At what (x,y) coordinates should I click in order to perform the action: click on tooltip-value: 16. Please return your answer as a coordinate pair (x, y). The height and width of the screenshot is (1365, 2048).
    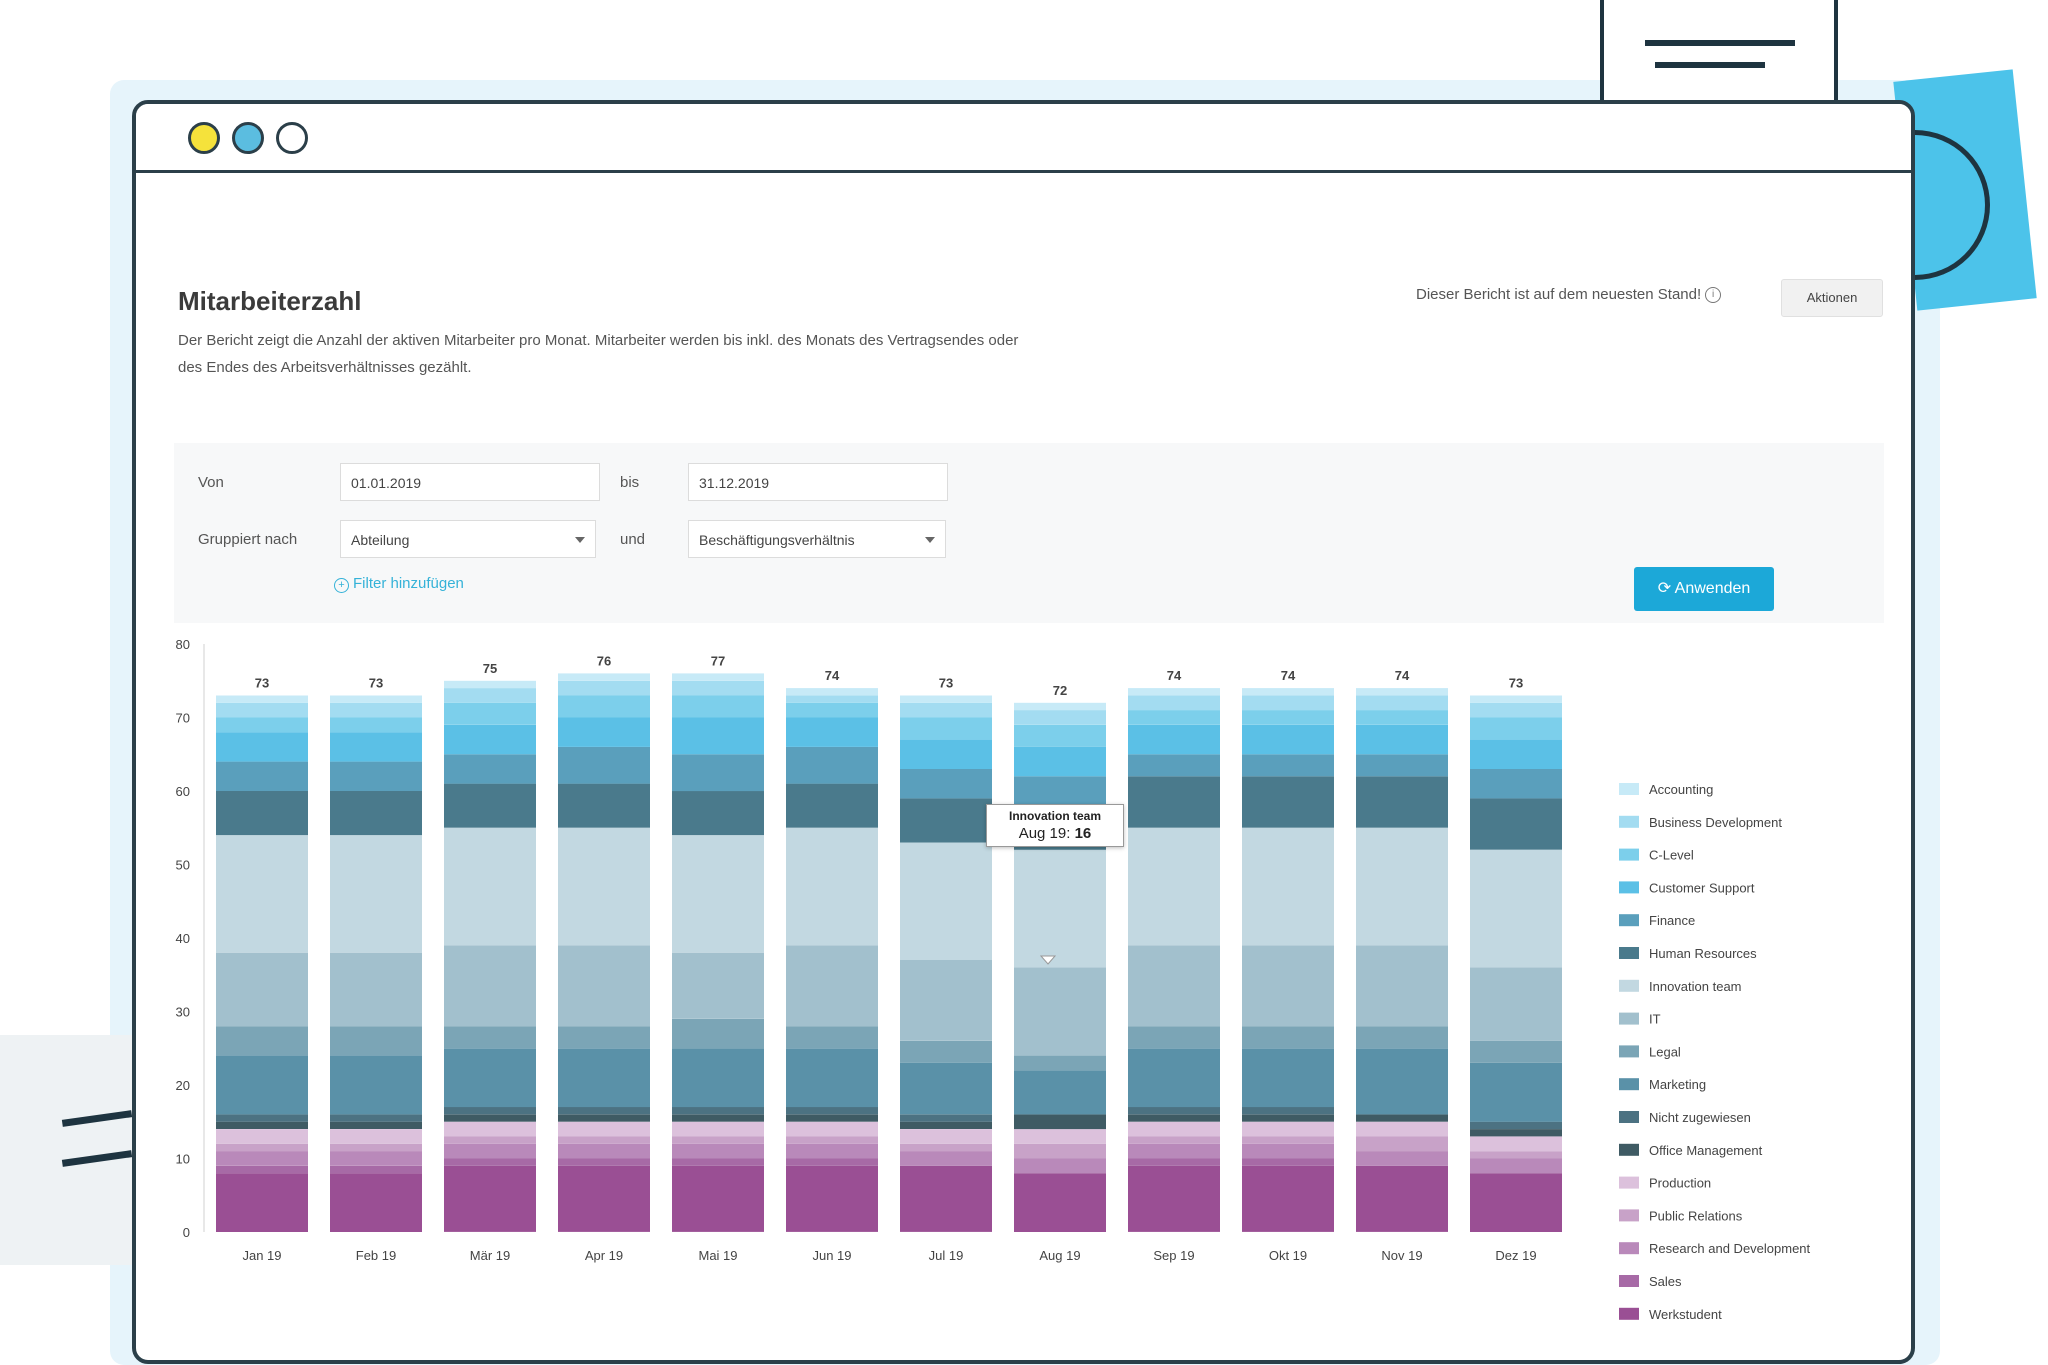
    Looking at the image, I should click on (1083, 833).